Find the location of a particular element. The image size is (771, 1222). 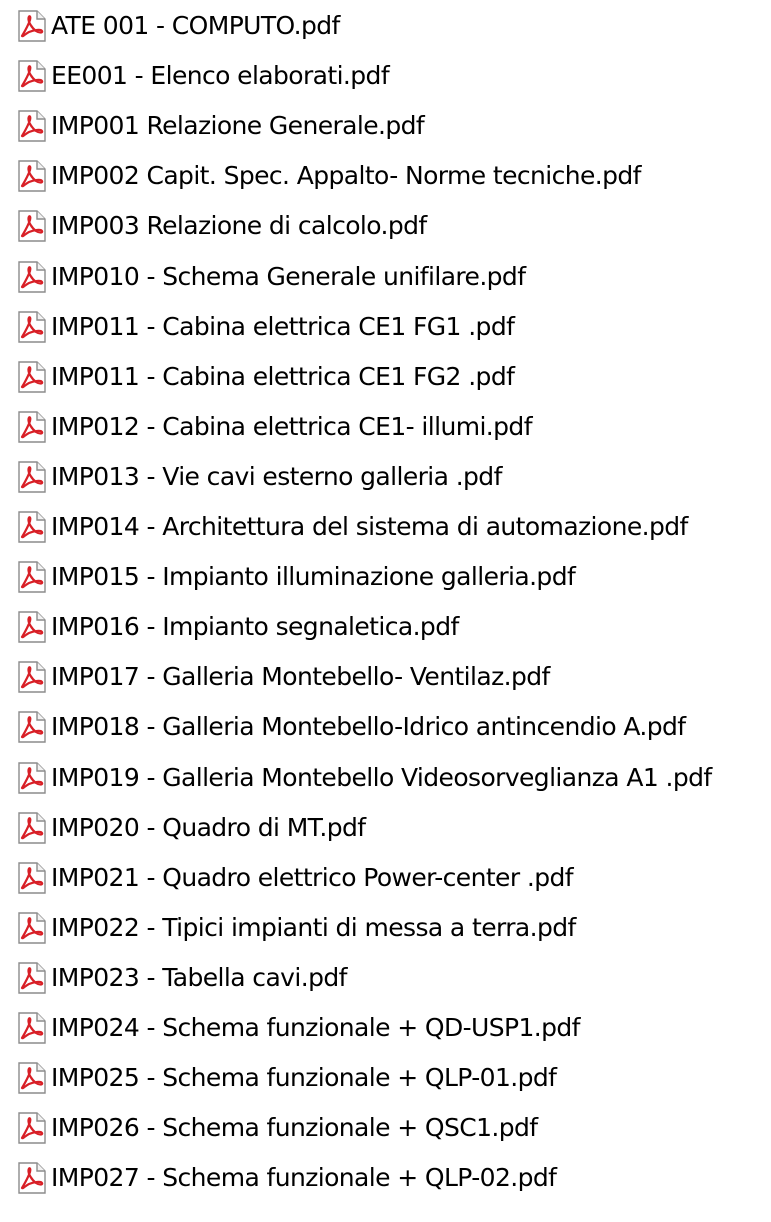

file-name: EE001 - Elenco elaborati.pdf is located at coordinates (220, 76).